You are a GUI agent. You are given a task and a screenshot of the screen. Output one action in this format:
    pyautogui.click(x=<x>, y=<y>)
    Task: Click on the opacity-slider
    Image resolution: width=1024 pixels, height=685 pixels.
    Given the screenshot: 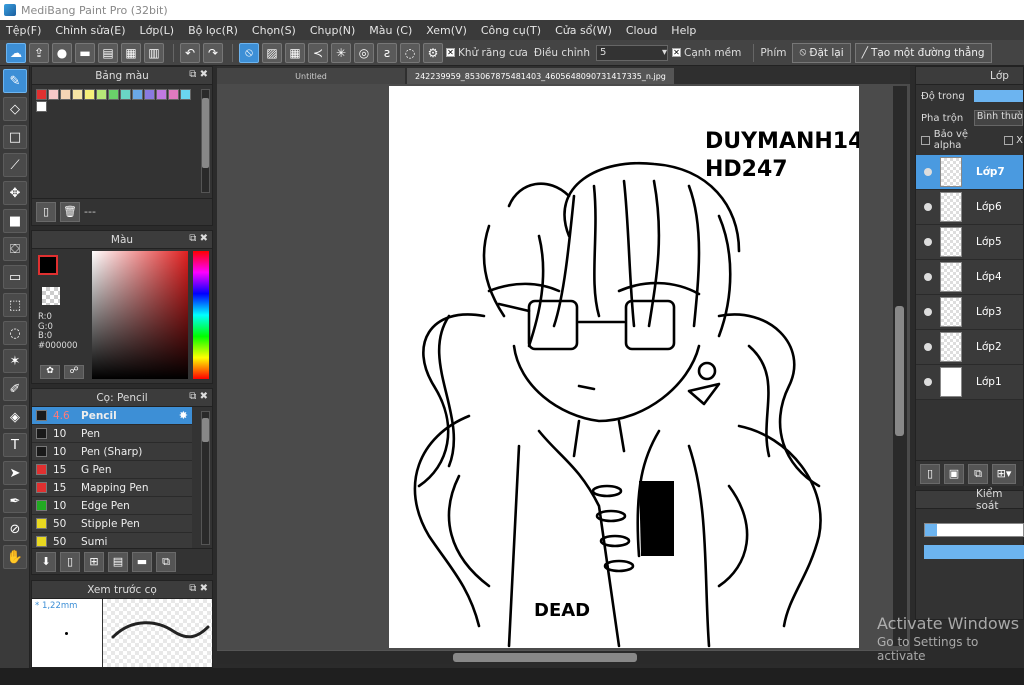 What is the action you would take?
    pyautogui.click(x=998, y=96)
    